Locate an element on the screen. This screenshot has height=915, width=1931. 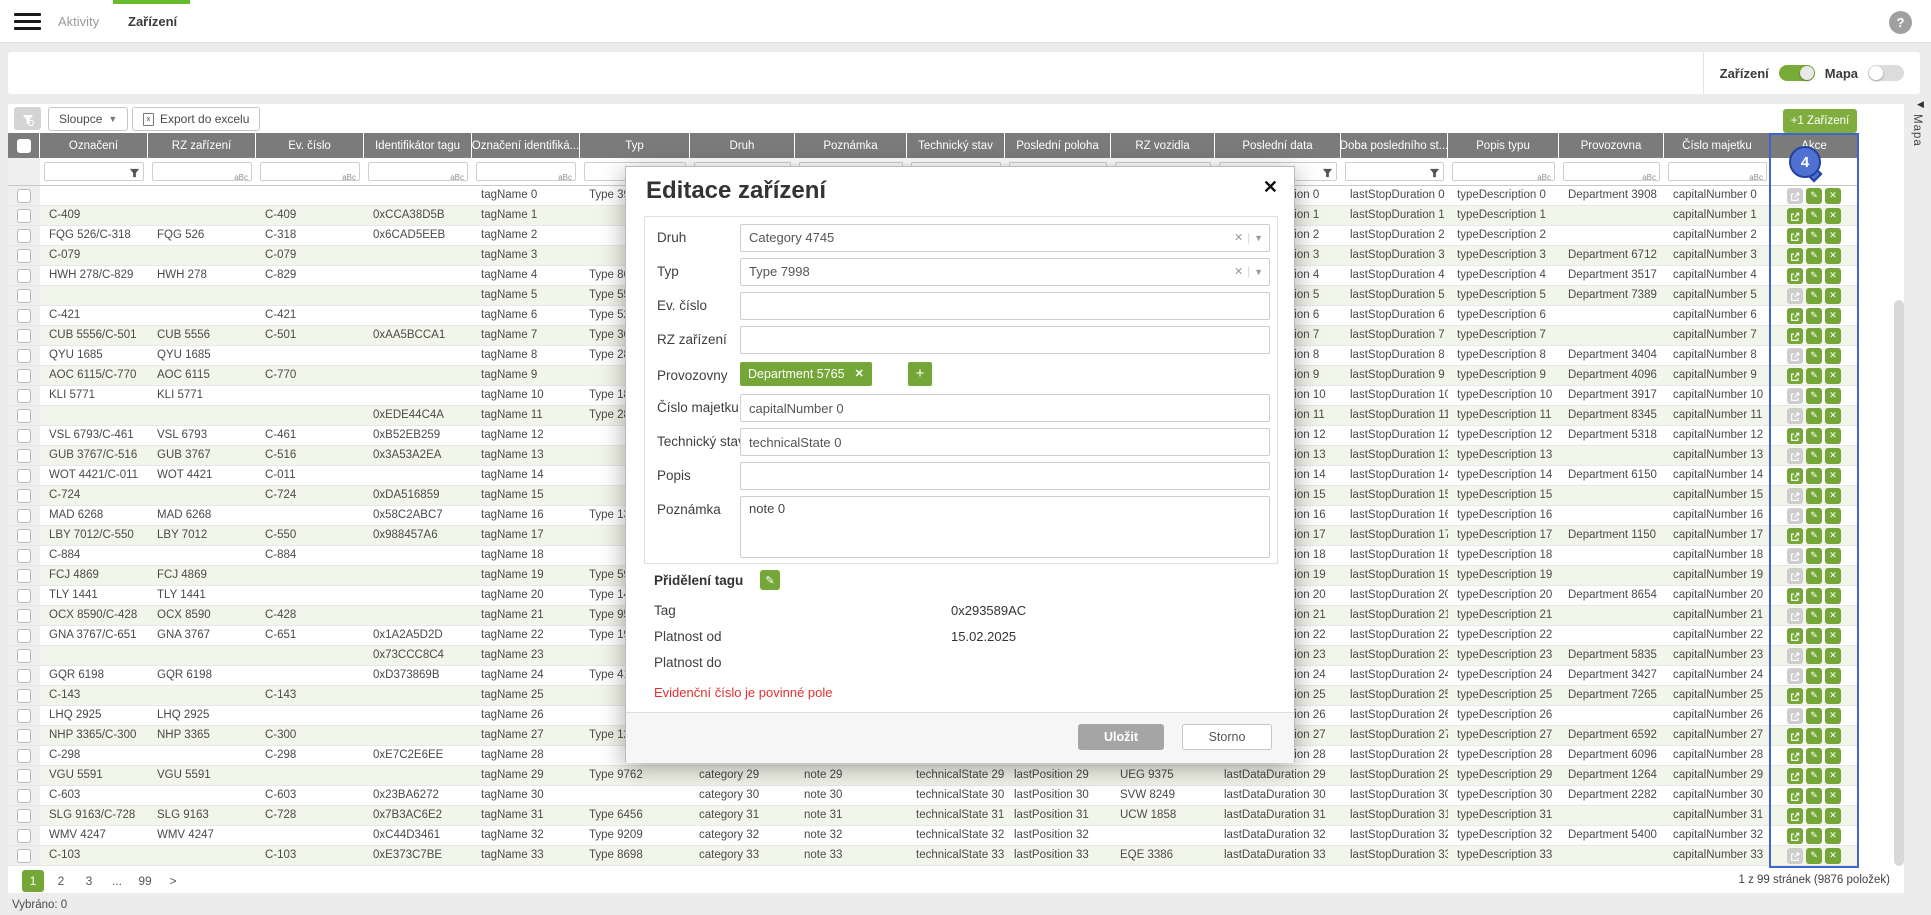
export-excel-button: x Export do excelu is located at coordinates (196, 119).